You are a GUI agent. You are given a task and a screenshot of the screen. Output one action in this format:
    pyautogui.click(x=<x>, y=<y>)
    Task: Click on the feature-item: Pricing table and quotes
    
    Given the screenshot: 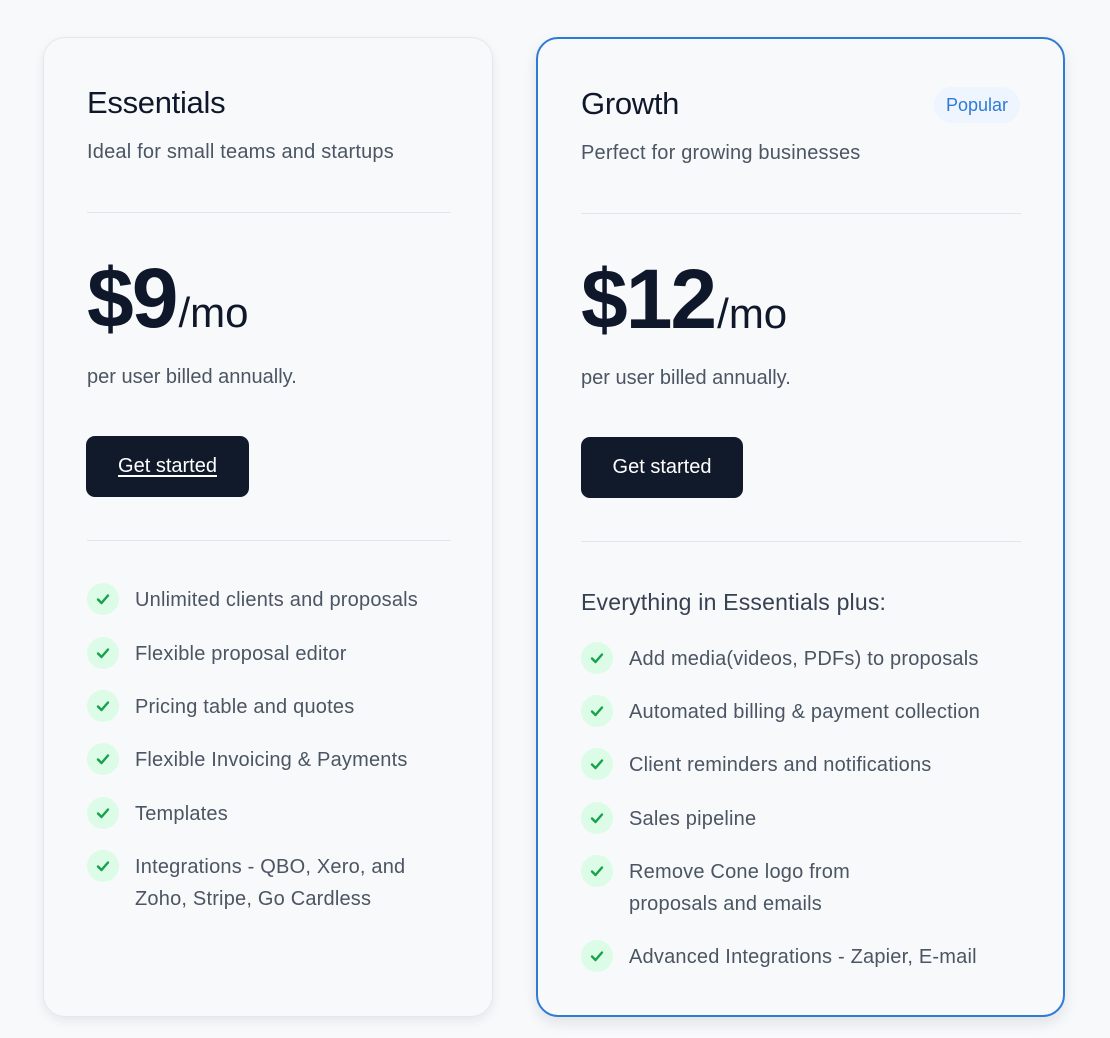 What is the action you would take?
    pyautogui.click(x=221, y=706)
    